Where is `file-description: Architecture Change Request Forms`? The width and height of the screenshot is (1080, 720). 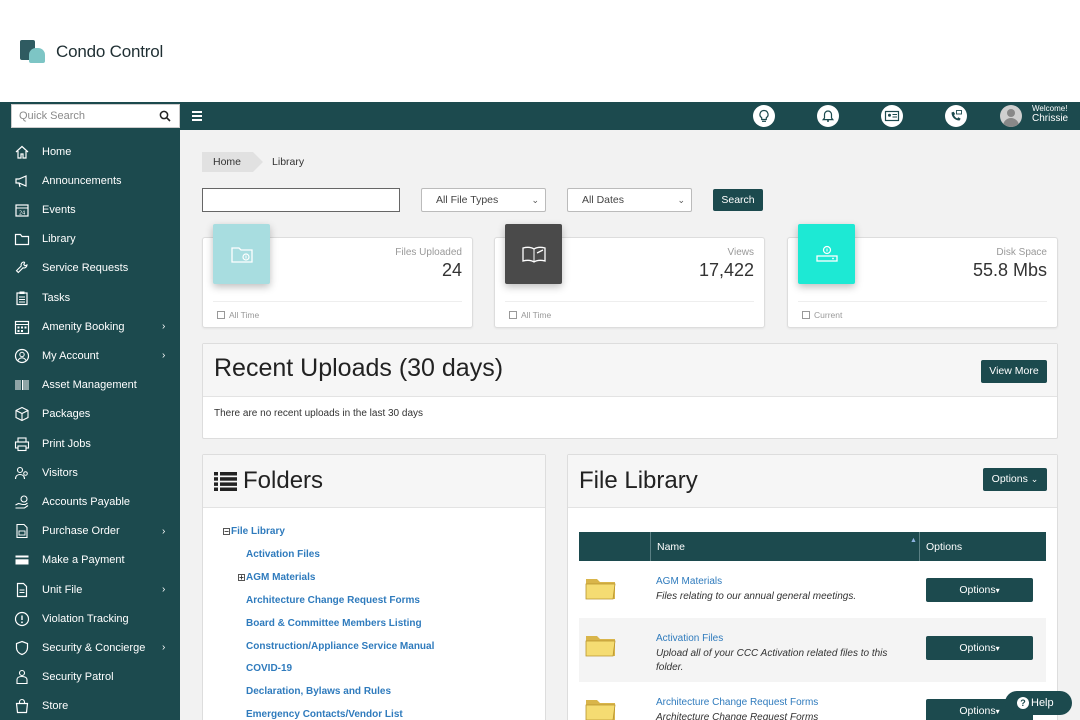
file-description: Architecture Change Request Forms is located at coordinates (737, 716).